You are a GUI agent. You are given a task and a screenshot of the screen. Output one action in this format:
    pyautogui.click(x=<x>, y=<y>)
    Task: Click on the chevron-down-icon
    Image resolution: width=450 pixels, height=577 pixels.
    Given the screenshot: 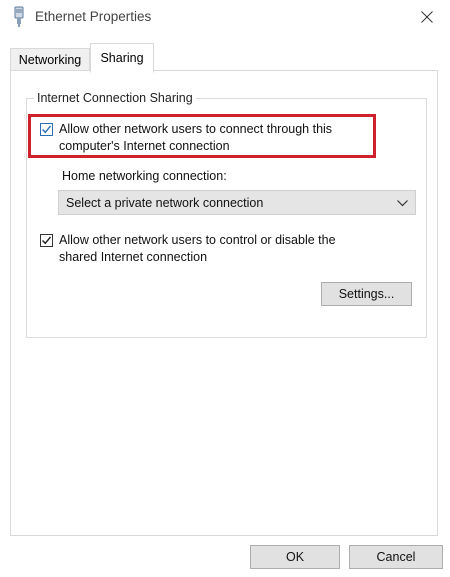 What is the action you would take?
    pyautogui.click(x=402, y=203)
    